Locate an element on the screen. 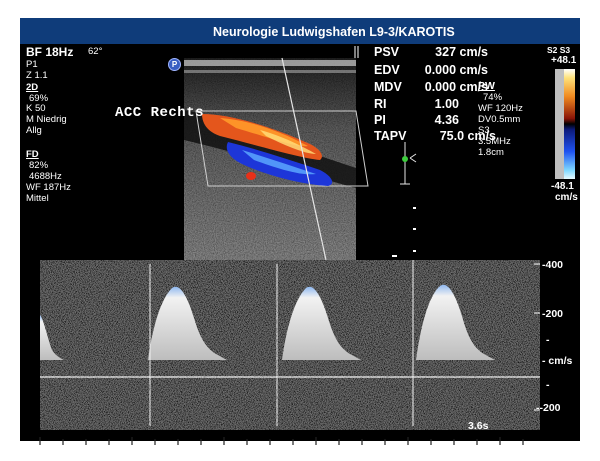  measurement-mdv: MDV 0.000 cm/s is located at coordinates (434, 87).